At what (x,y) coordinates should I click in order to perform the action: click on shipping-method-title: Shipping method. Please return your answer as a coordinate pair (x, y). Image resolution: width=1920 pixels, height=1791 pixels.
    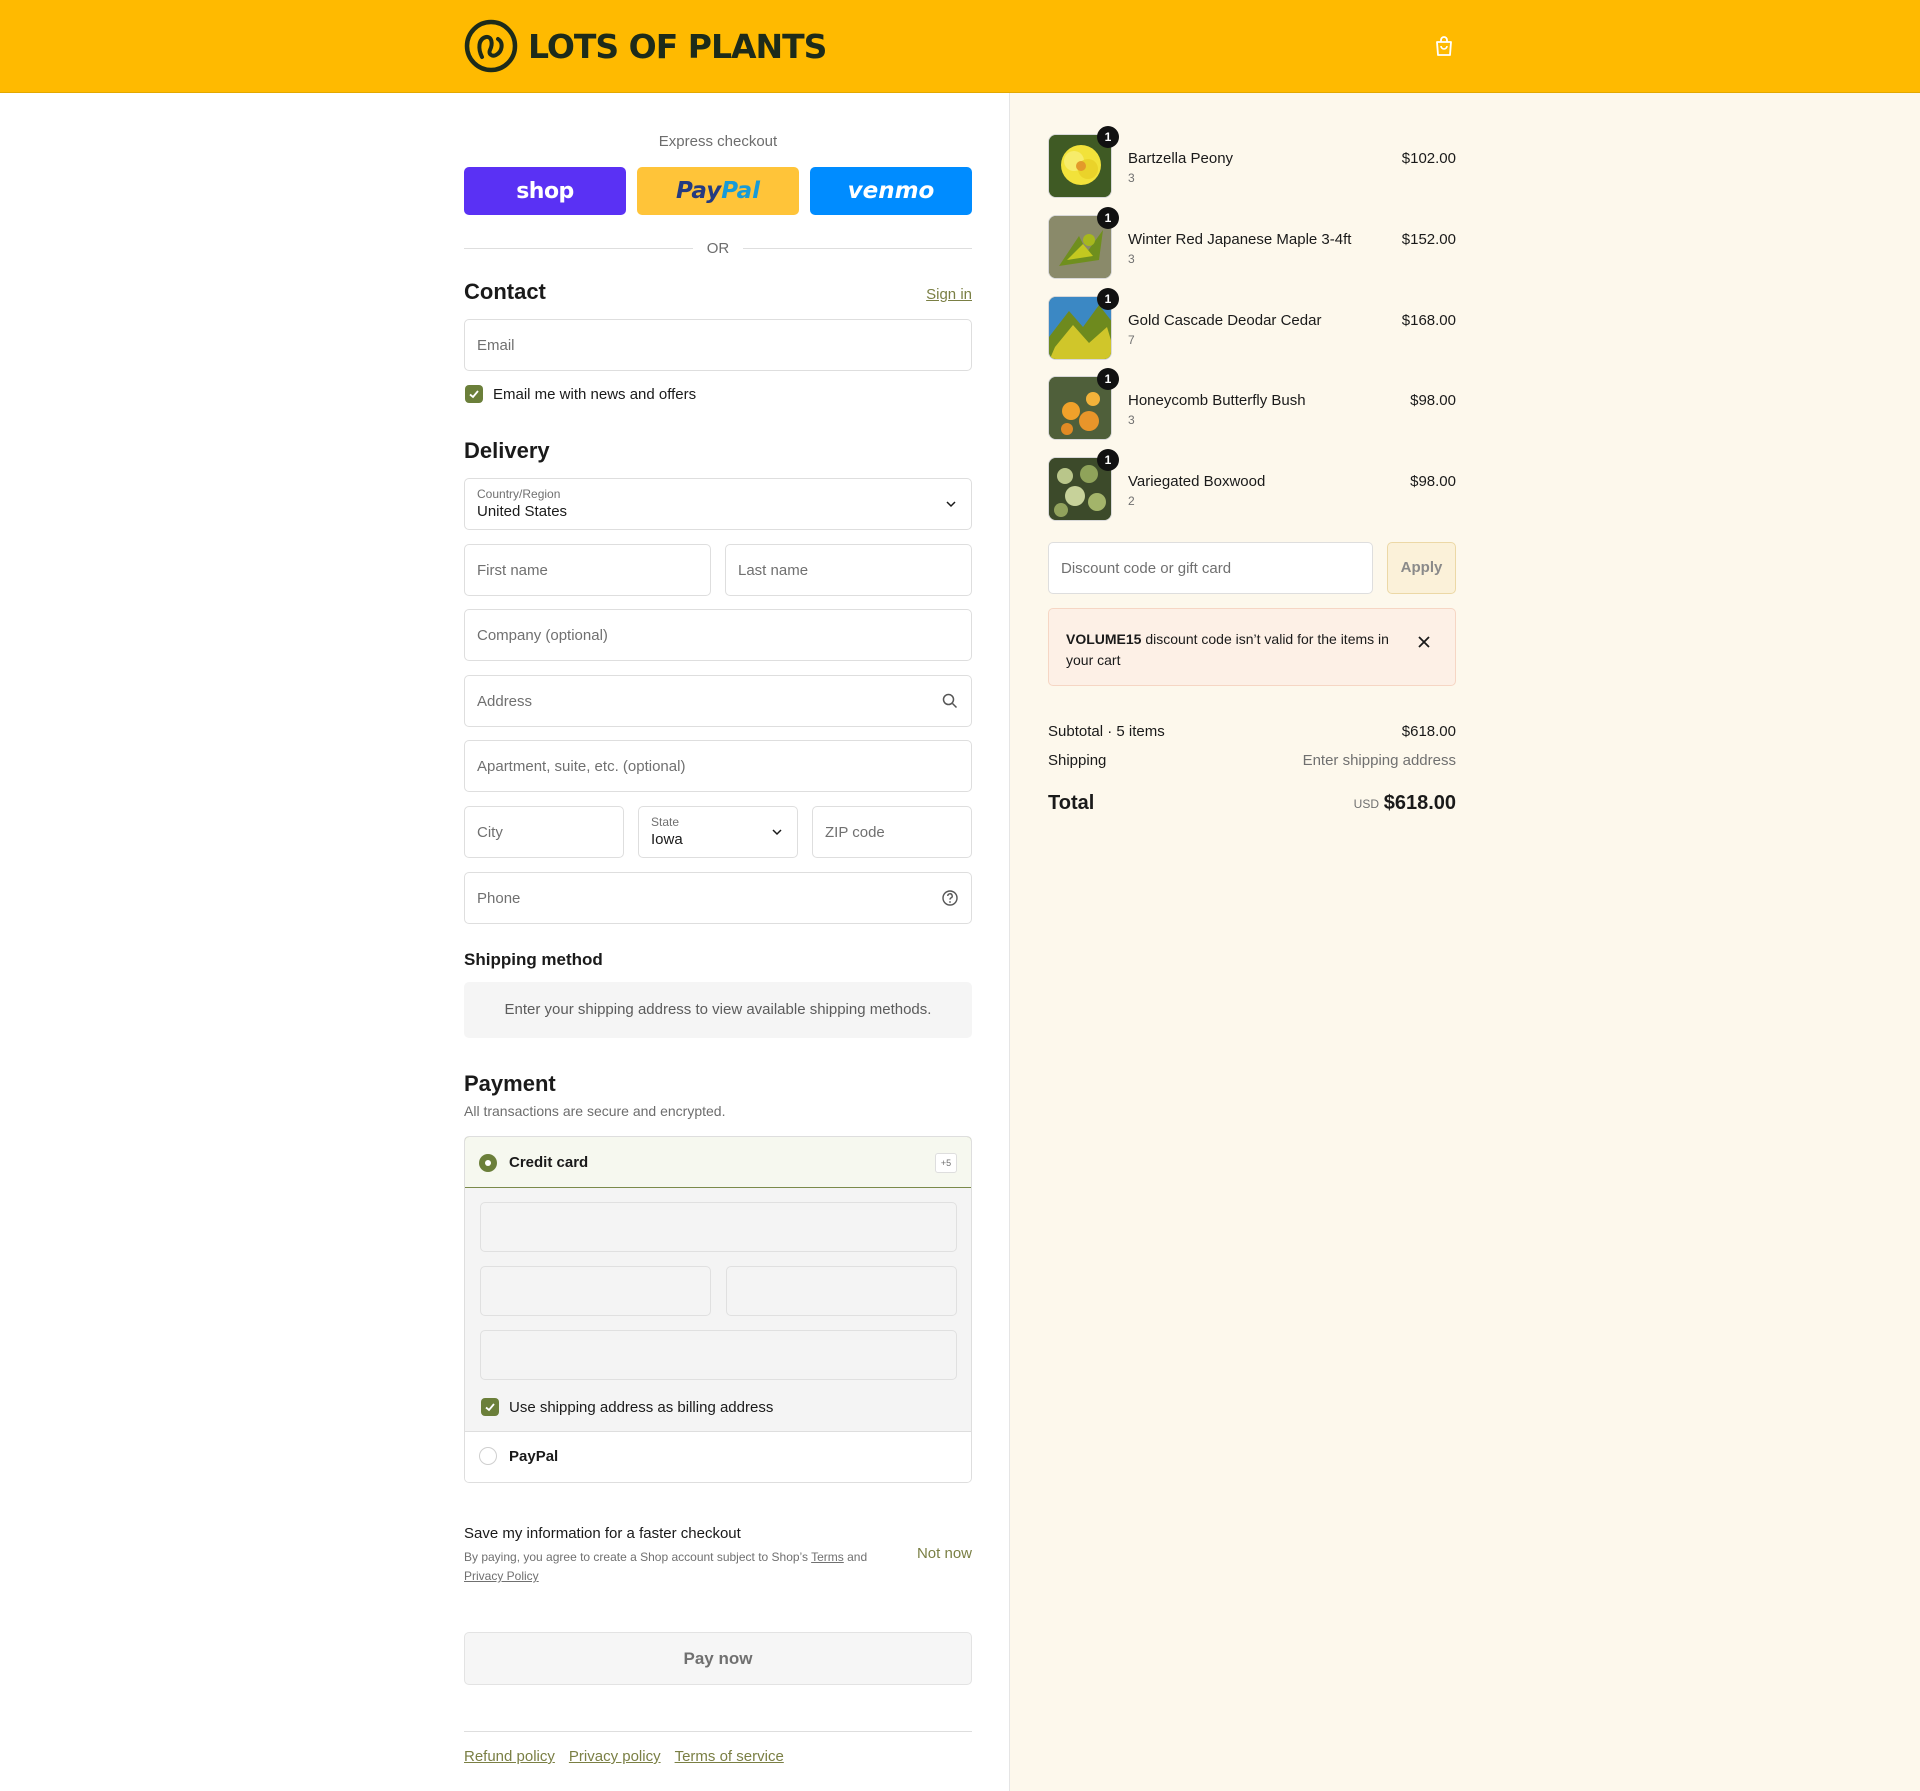
    Looking at the image, I should click on (533, 959).